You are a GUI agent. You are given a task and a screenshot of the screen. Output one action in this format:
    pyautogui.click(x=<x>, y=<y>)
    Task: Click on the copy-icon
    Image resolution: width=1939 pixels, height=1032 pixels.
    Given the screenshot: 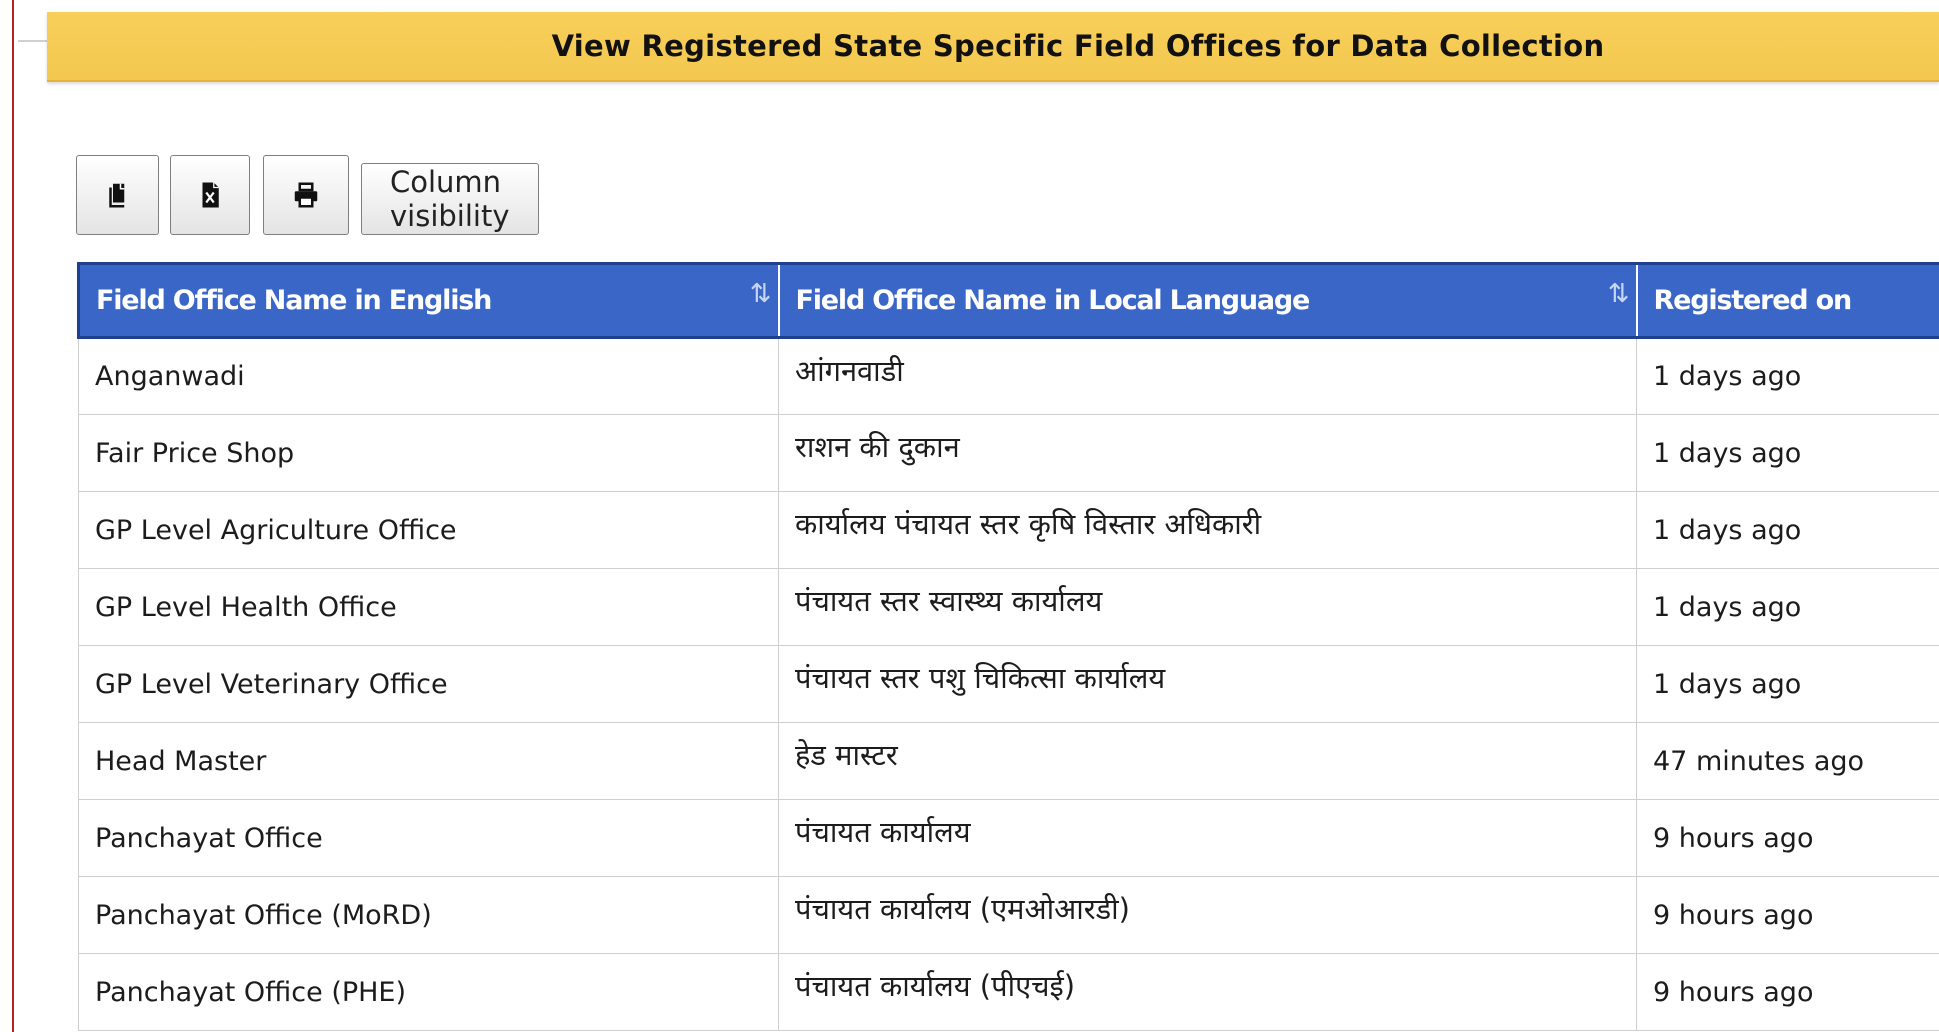 What is the action you would take?
    pyautogui.click(x=116, y=195)
    